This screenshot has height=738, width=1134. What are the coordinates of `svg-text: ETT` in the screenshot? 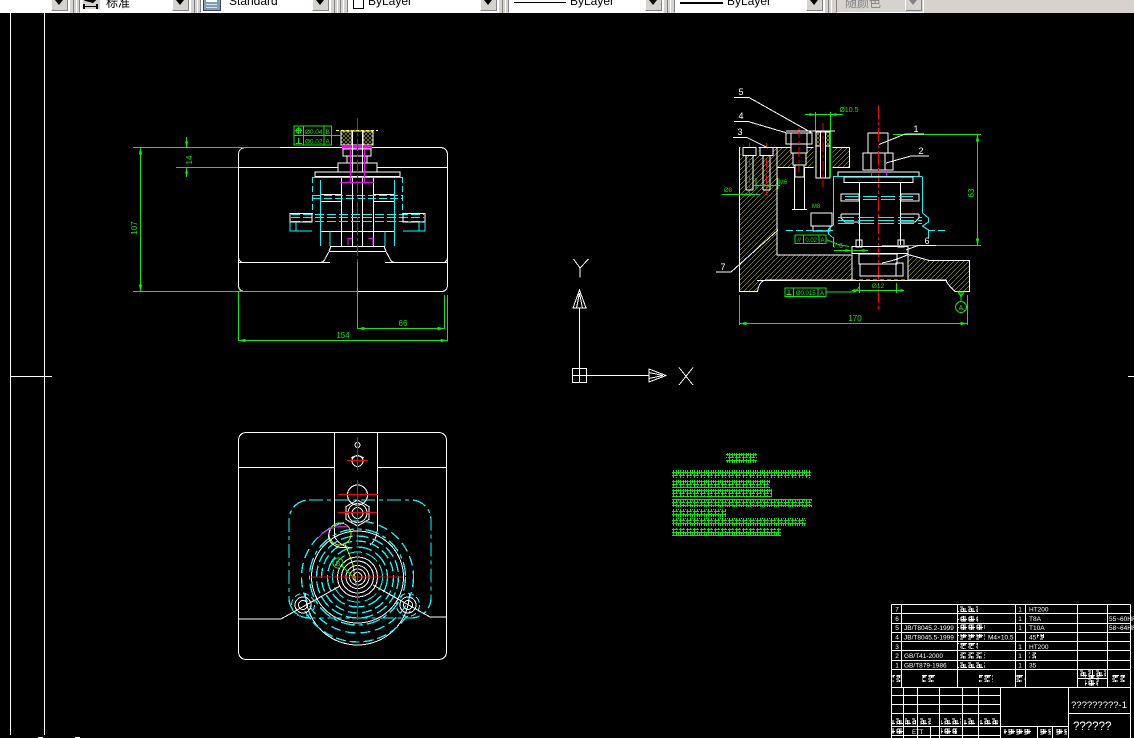 It's located at (918, 733).